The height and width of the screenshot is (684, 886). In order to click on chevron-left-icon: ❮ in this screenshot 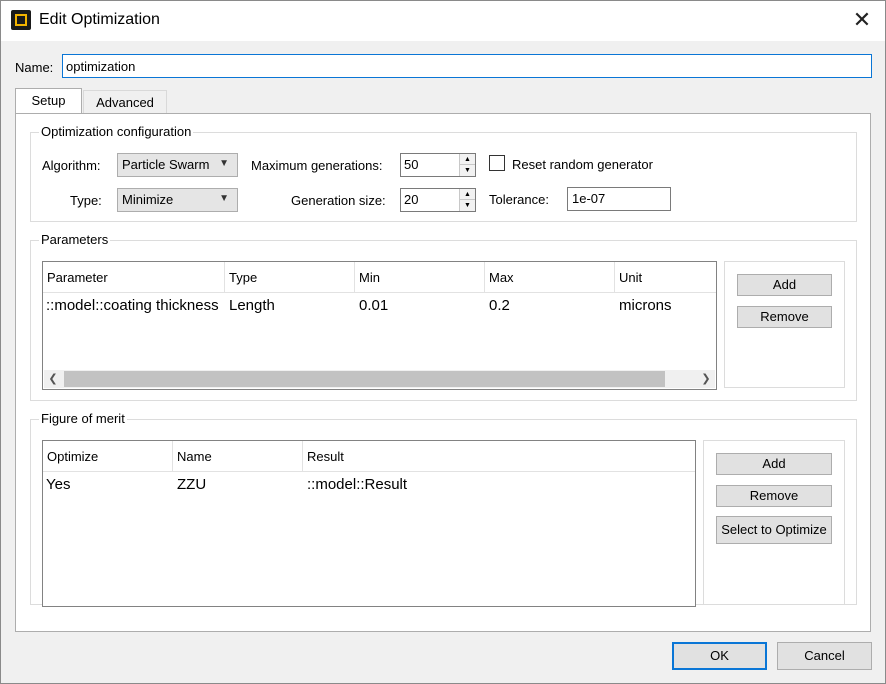, I will do `click(53, 379)`.